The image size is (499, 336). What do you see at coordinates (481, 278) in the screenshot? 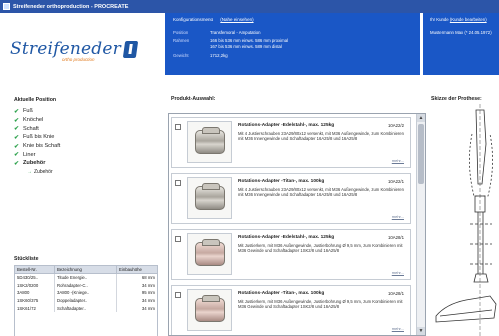
I see `ankle-adapter` at bounding box center [481, 278].